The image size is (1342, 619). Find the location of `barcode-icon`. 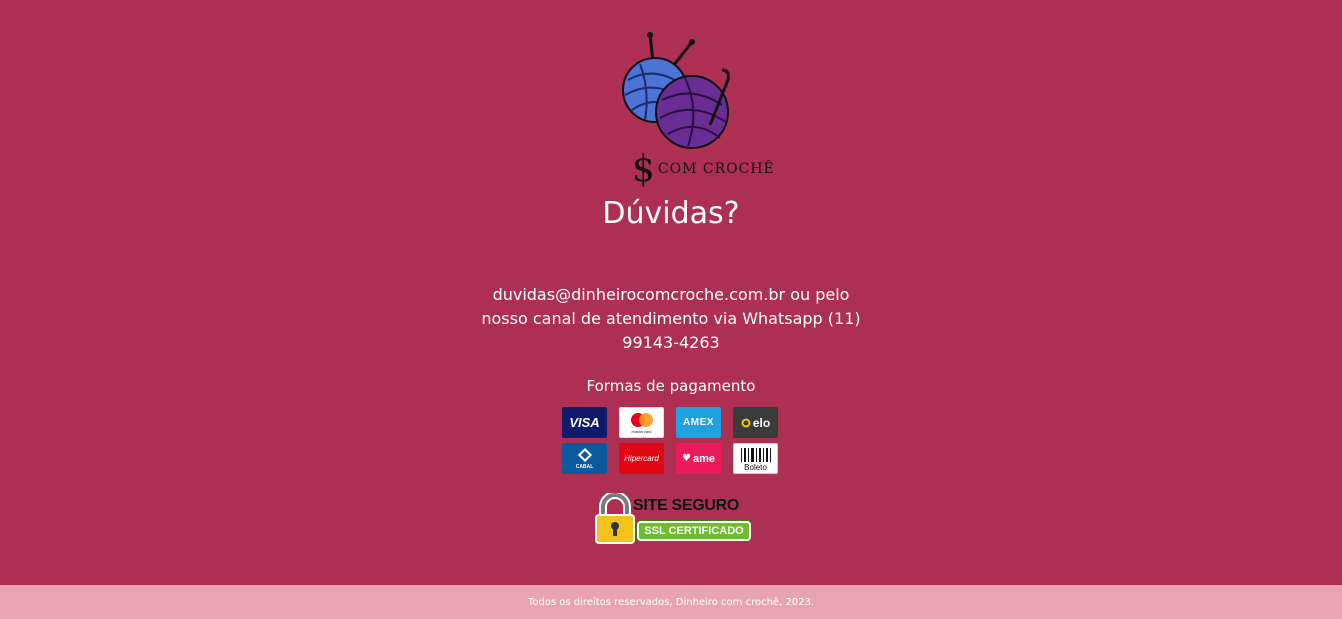

barcode-icon is located at coordinates (755, 454).